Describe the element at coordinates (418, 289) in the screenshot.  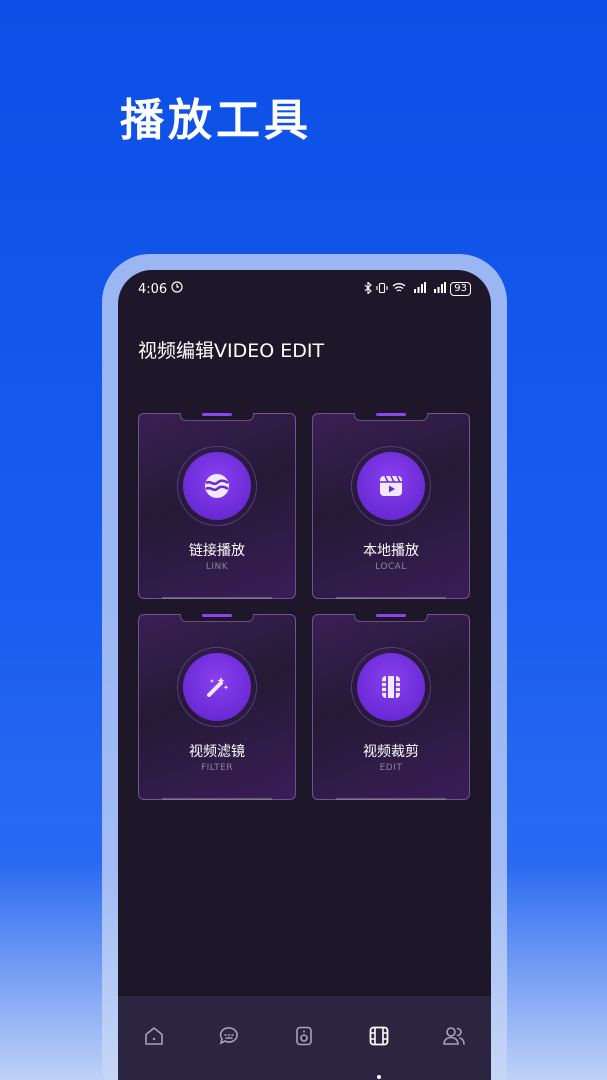
I see `signal-5g-icon` at that location.